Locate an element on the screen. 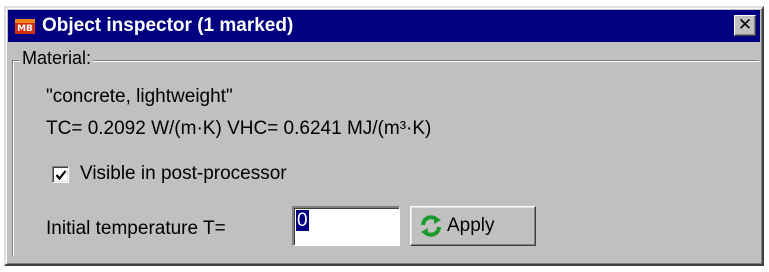 Image resolution: width=769 pixels, height=272 pixels. temperature-label: Initial temperature T= is located at coordinates (136, 228).